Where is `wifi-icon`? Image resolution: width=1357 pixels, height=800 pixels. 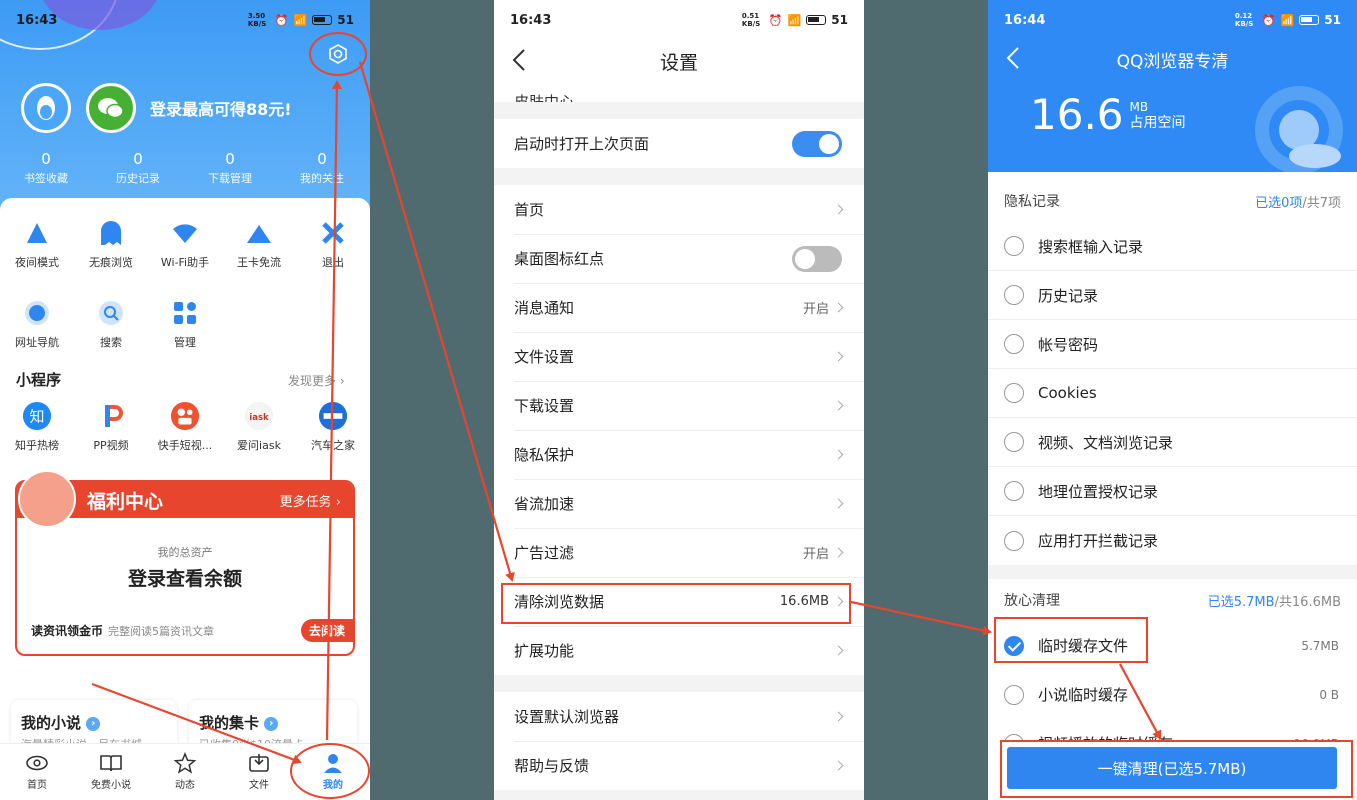
wifi-icon is located at coordinates (185, 233).